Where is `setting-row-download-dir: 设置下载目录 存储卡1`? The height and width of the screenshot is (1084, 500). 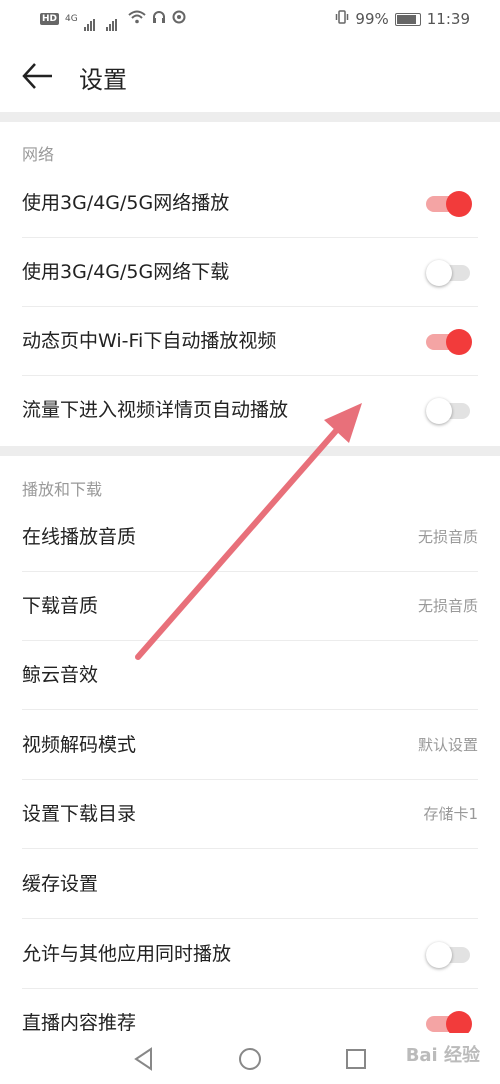 setting-row-download-dir: 设置下载目录 存储卡1 is located at coordinates (250, 814).